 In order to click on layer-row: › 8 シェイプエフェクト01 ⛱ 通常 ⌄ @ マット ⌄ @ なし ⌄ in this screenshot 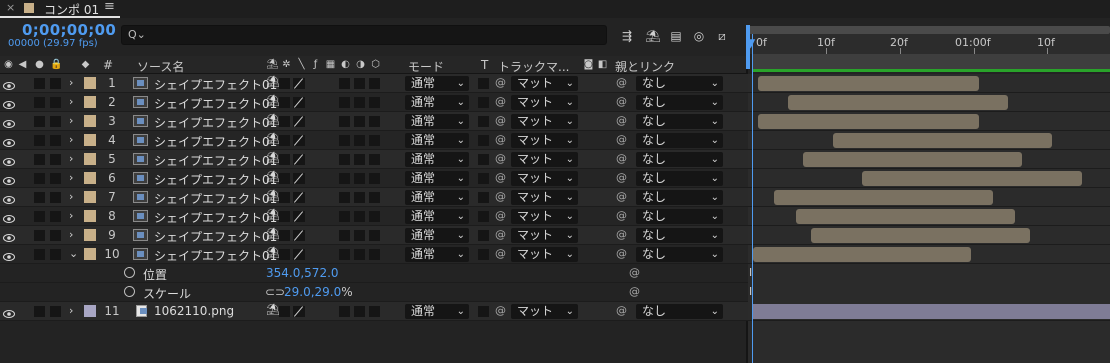, I will do `click(374, 216)`.